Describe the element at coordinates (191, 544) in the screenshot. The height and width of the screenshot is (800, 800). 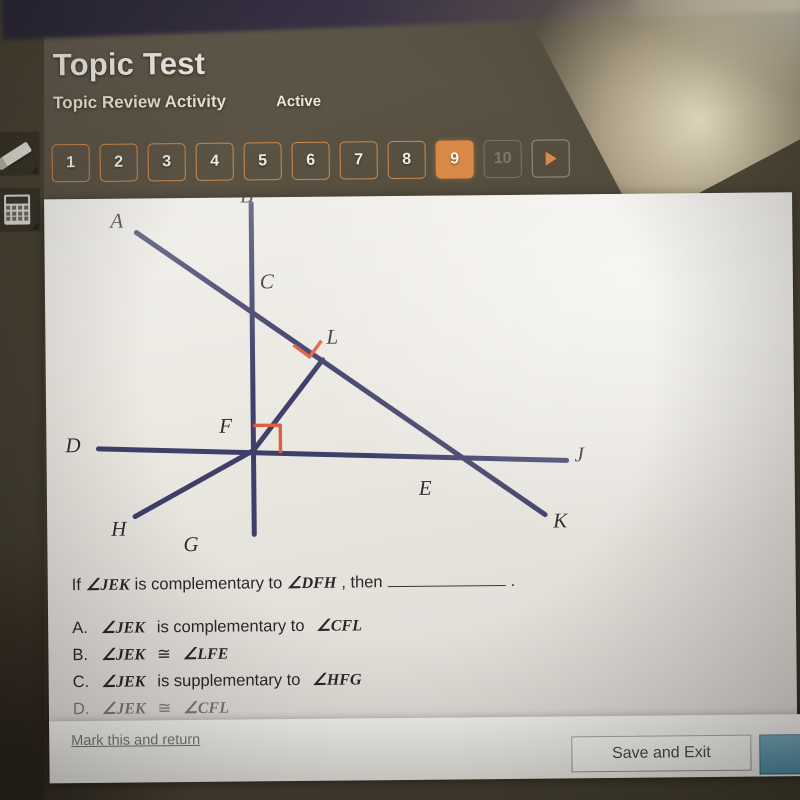
I see `point-label-G: G` at that location.